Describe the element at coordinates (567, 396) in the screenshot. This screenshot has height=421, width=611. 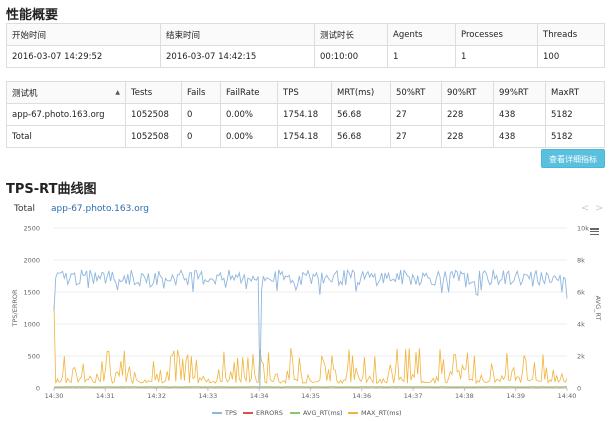
I see `x-tick-label: 14:40` at that location.